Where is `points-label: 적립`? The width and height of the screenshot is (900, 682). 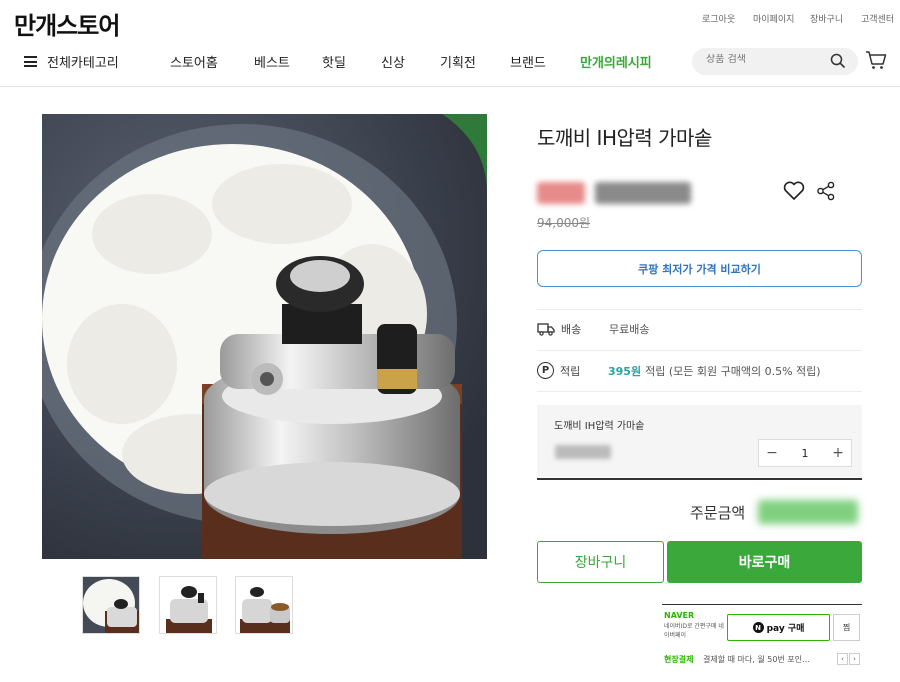
points-label: 적립 is located at coordinates (570, 371).